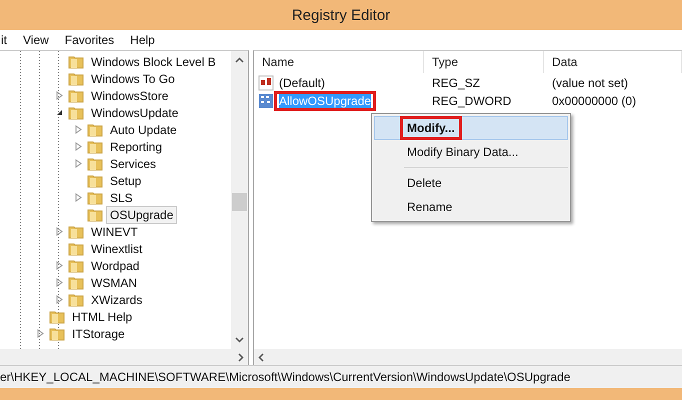  What do you see at coordinates (129, 95) in the screenshot?
I see `tree-item: WindowsStore` at bounding box center [129, 95].